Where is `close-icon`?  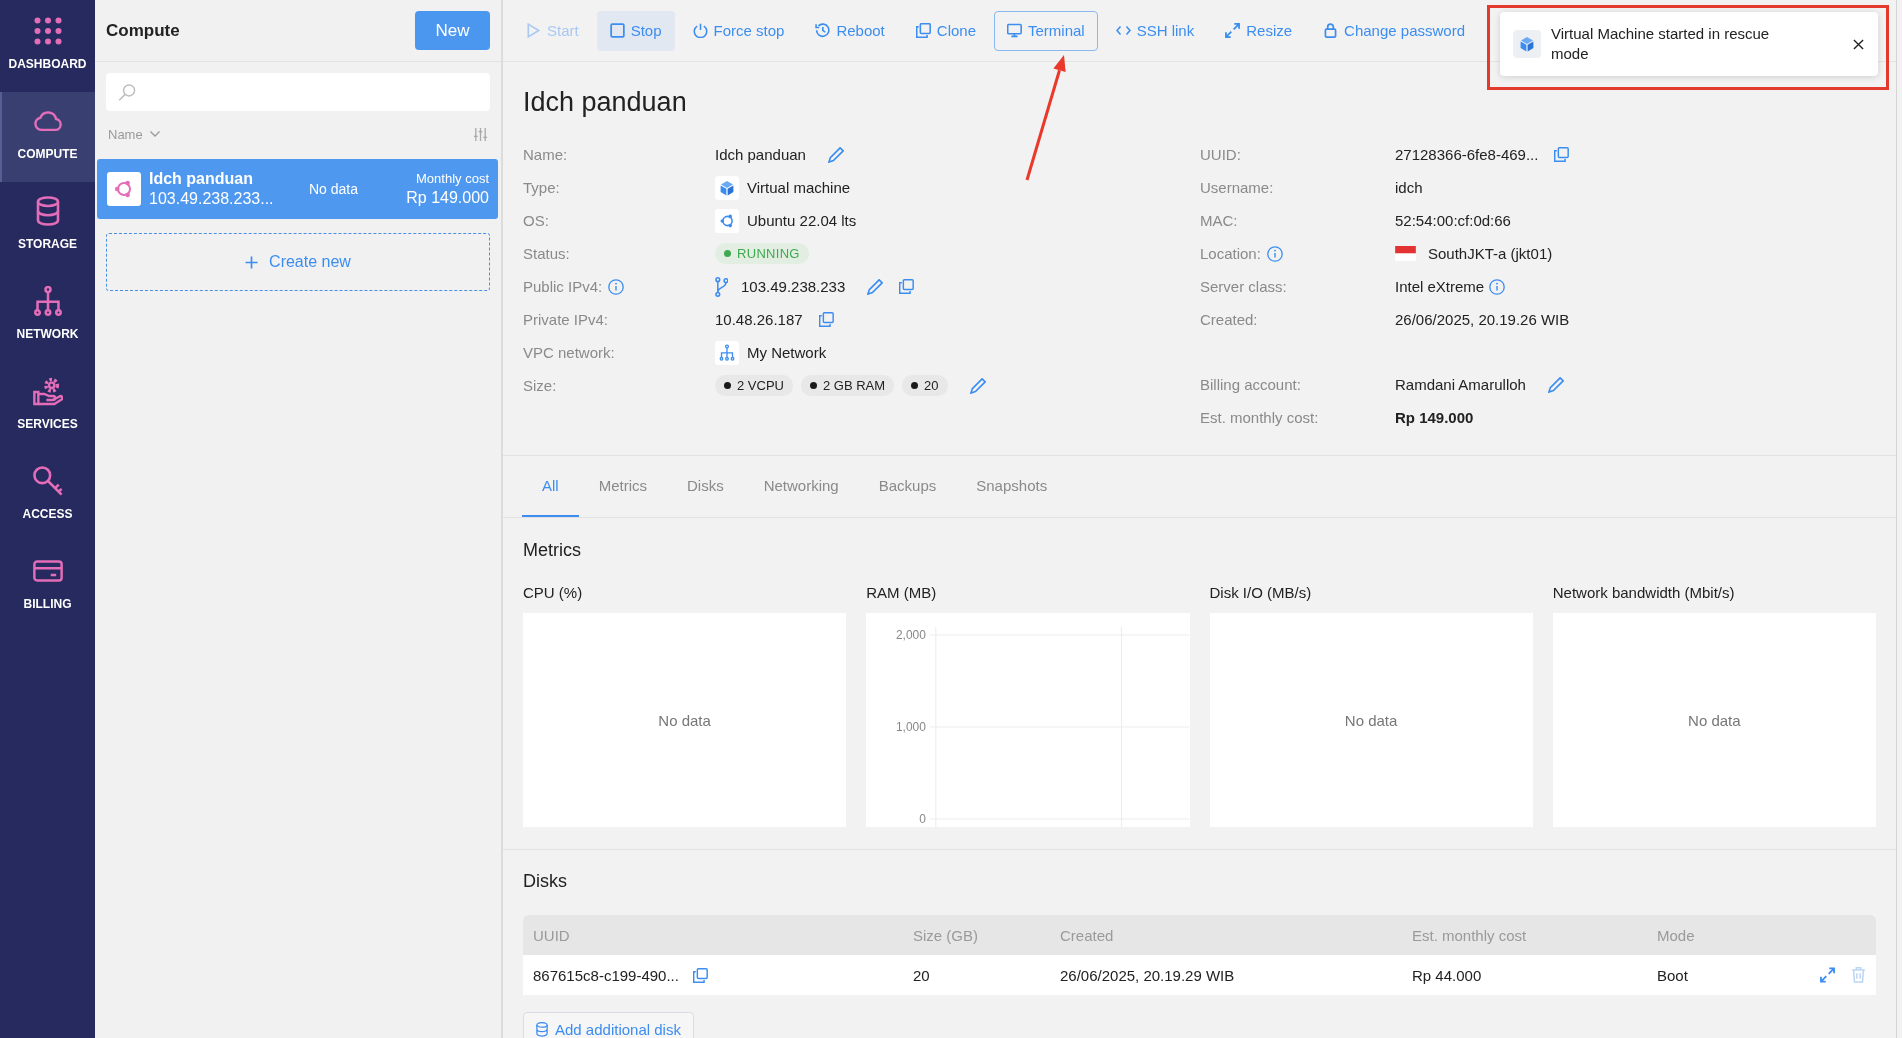 close-icon is located at coordinates (1858, 44).